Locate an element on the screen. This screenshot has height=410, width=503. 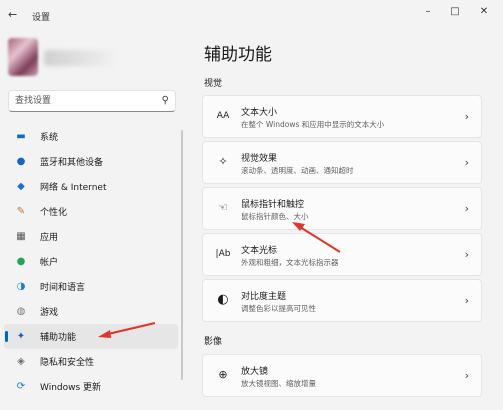
sidebar-item-privacy: ◈ 隐私和安全性 is located at coordinates (91, 361).